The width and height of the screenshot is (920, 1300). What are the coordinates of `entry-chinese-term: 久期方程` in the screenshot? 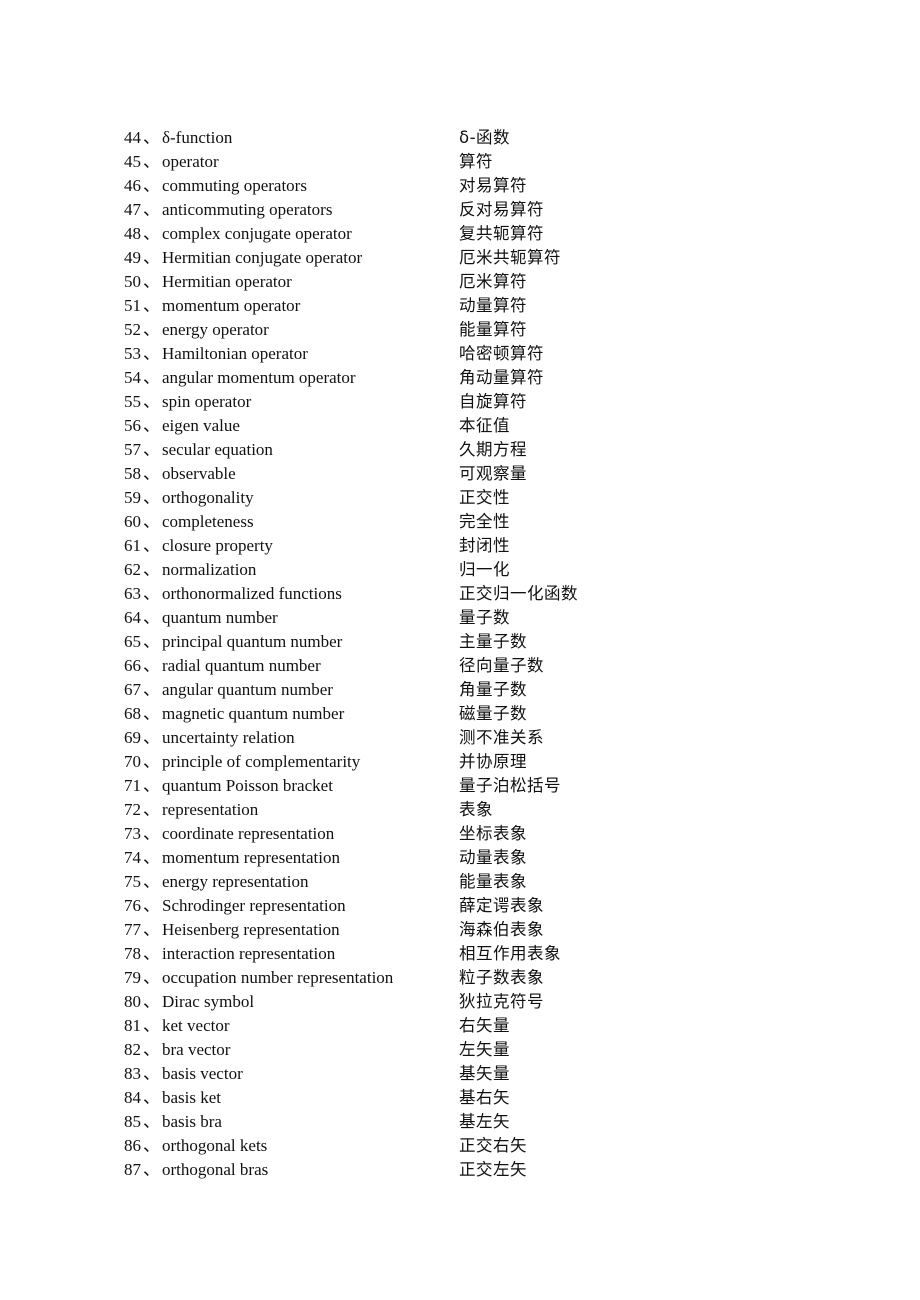 It's located at (493, 449).